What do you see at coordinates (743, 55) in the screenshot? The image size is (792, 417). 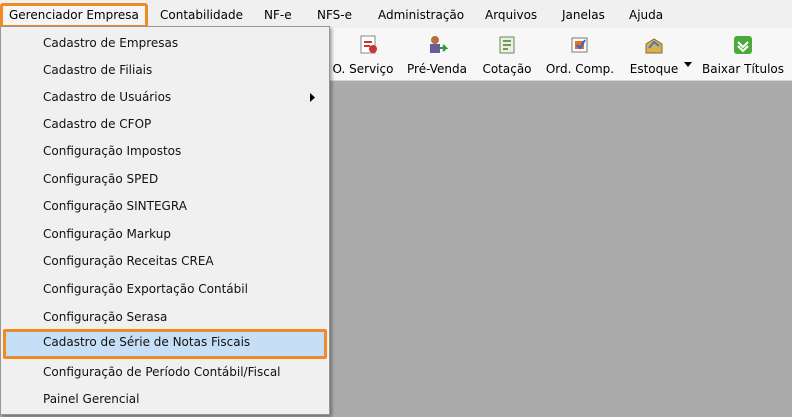 I see `baixar-titulos-button: Baixar Títulos` at bounding box center [743, 55].